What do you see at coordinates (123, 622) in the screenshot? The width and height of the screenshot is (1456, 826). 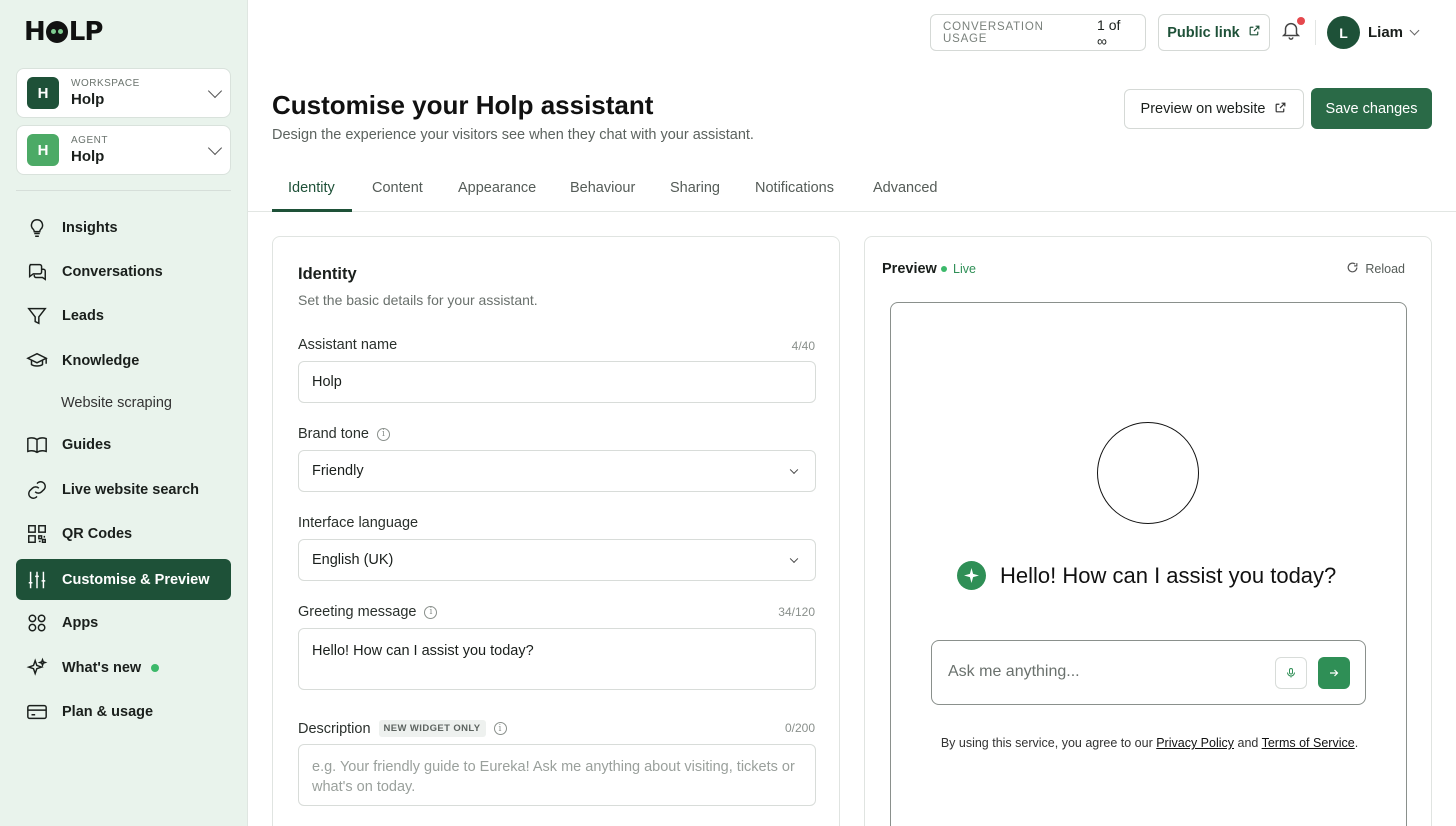 I see `sidebar-item-apps: Apps` at bounding box center [123, 622].